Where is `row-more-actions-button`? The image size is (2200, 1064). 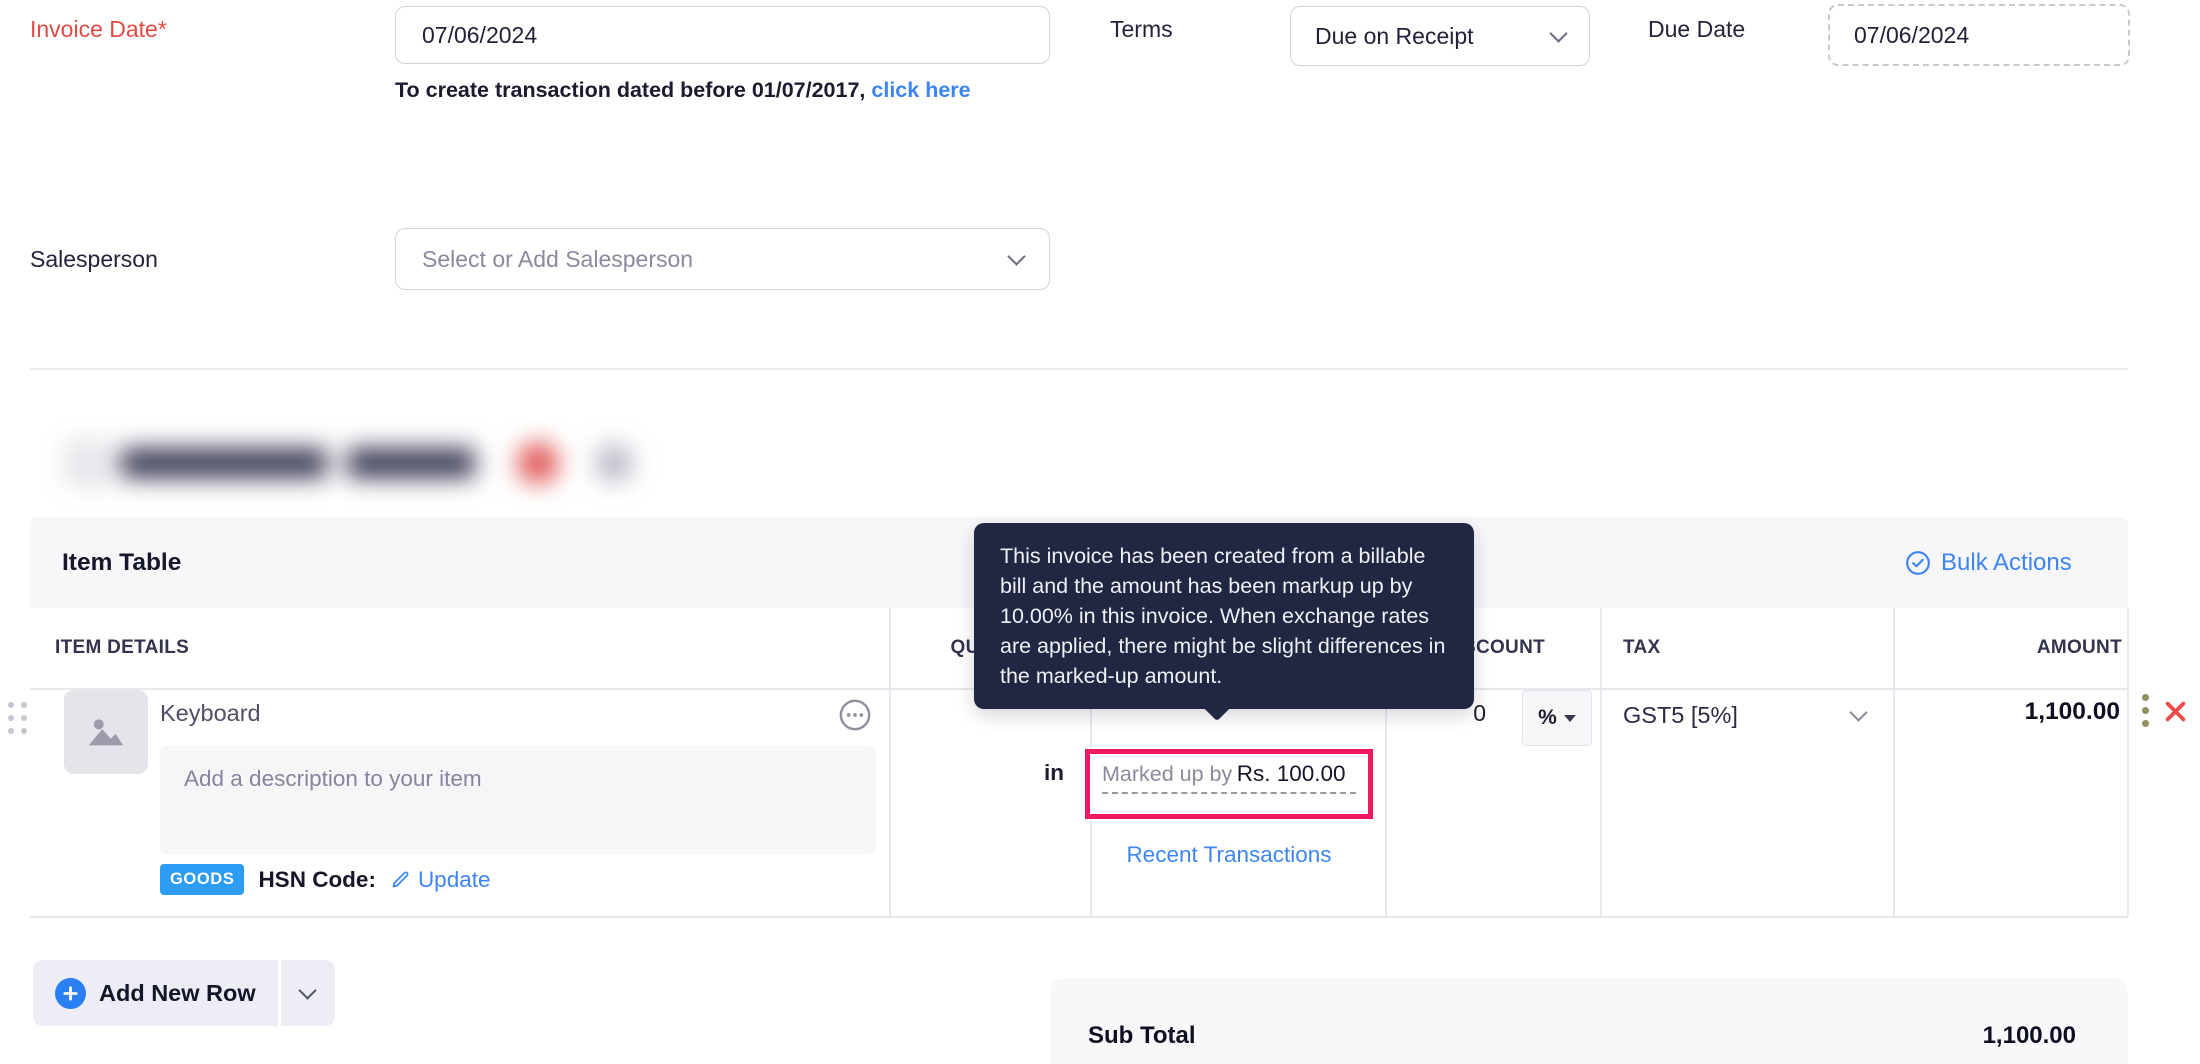
row-more-actions-button is located at coordinates (2145, 710).